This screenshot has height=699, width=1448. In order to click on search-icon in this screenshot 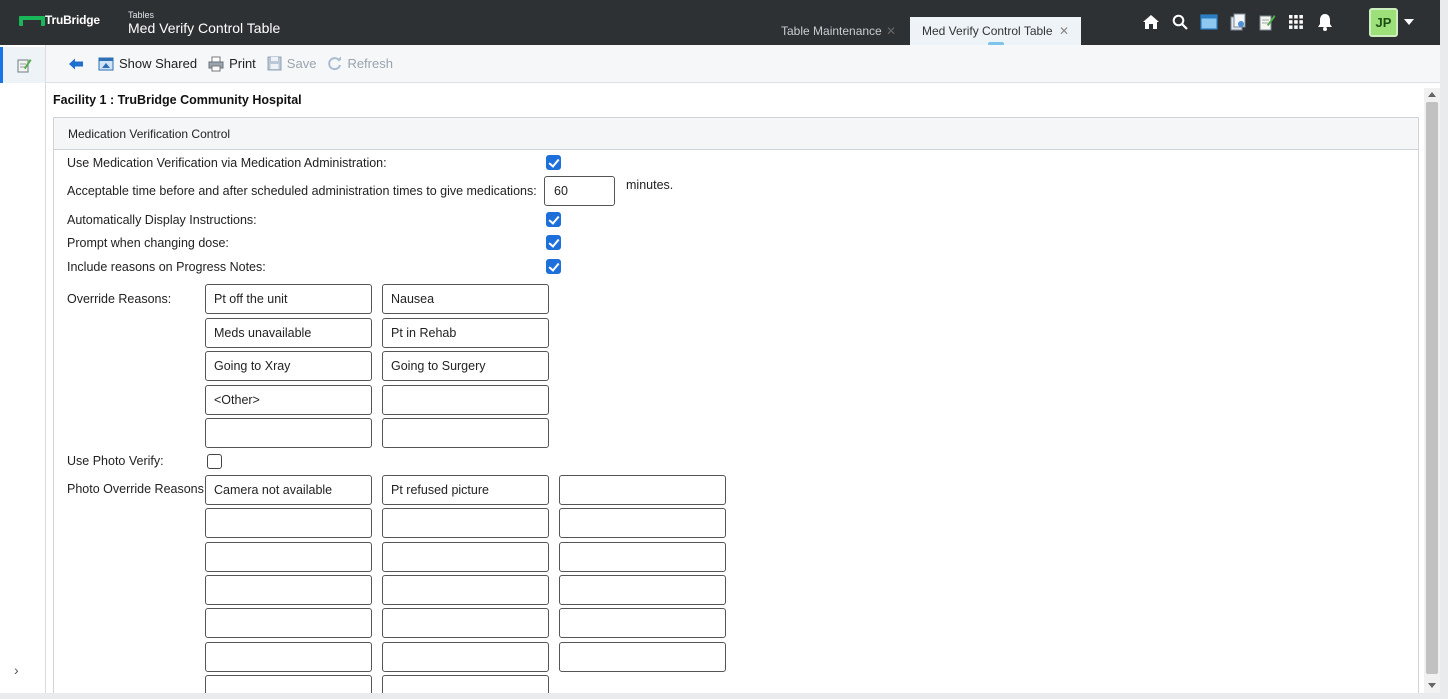, I will do `click(1180, 22)`.